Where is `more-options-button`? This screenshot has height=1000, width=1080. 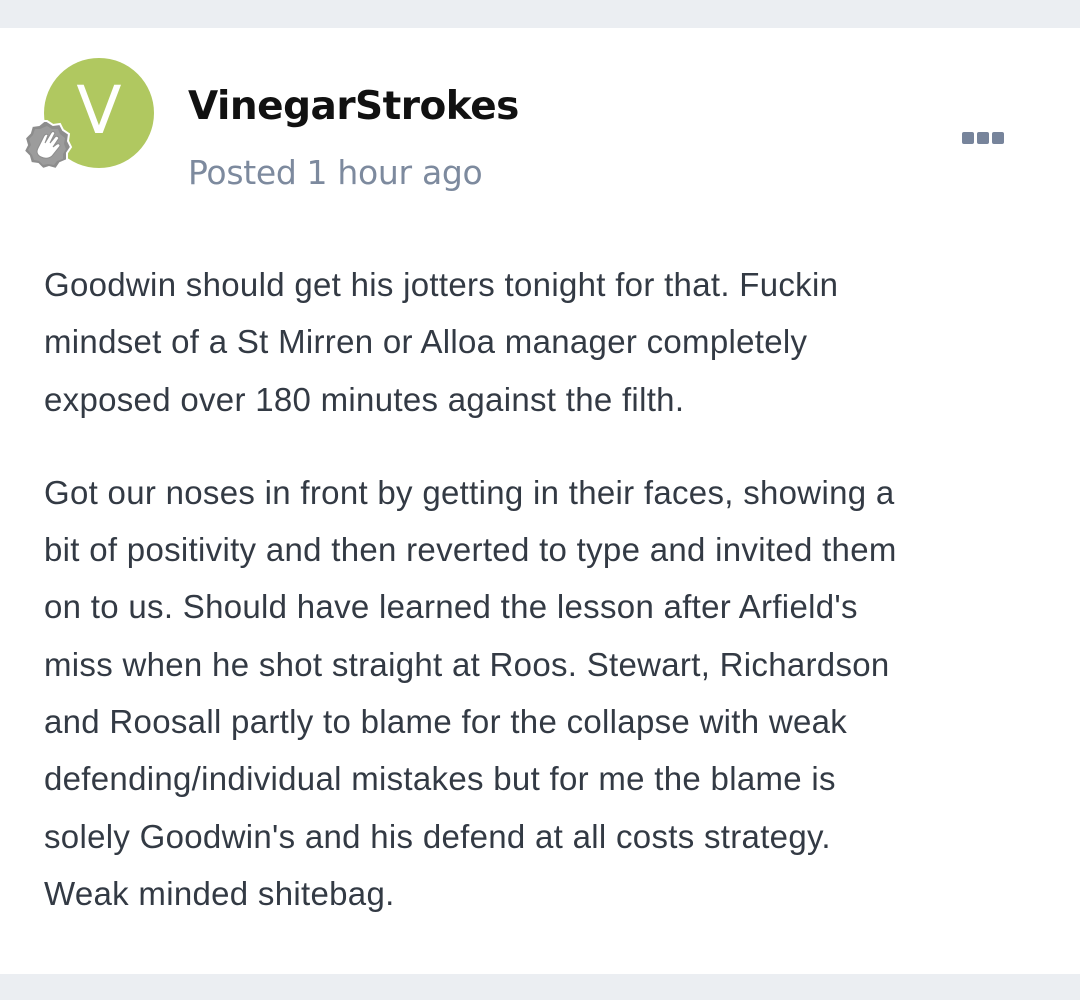 more-options-button is located at coordinates (983, 138).